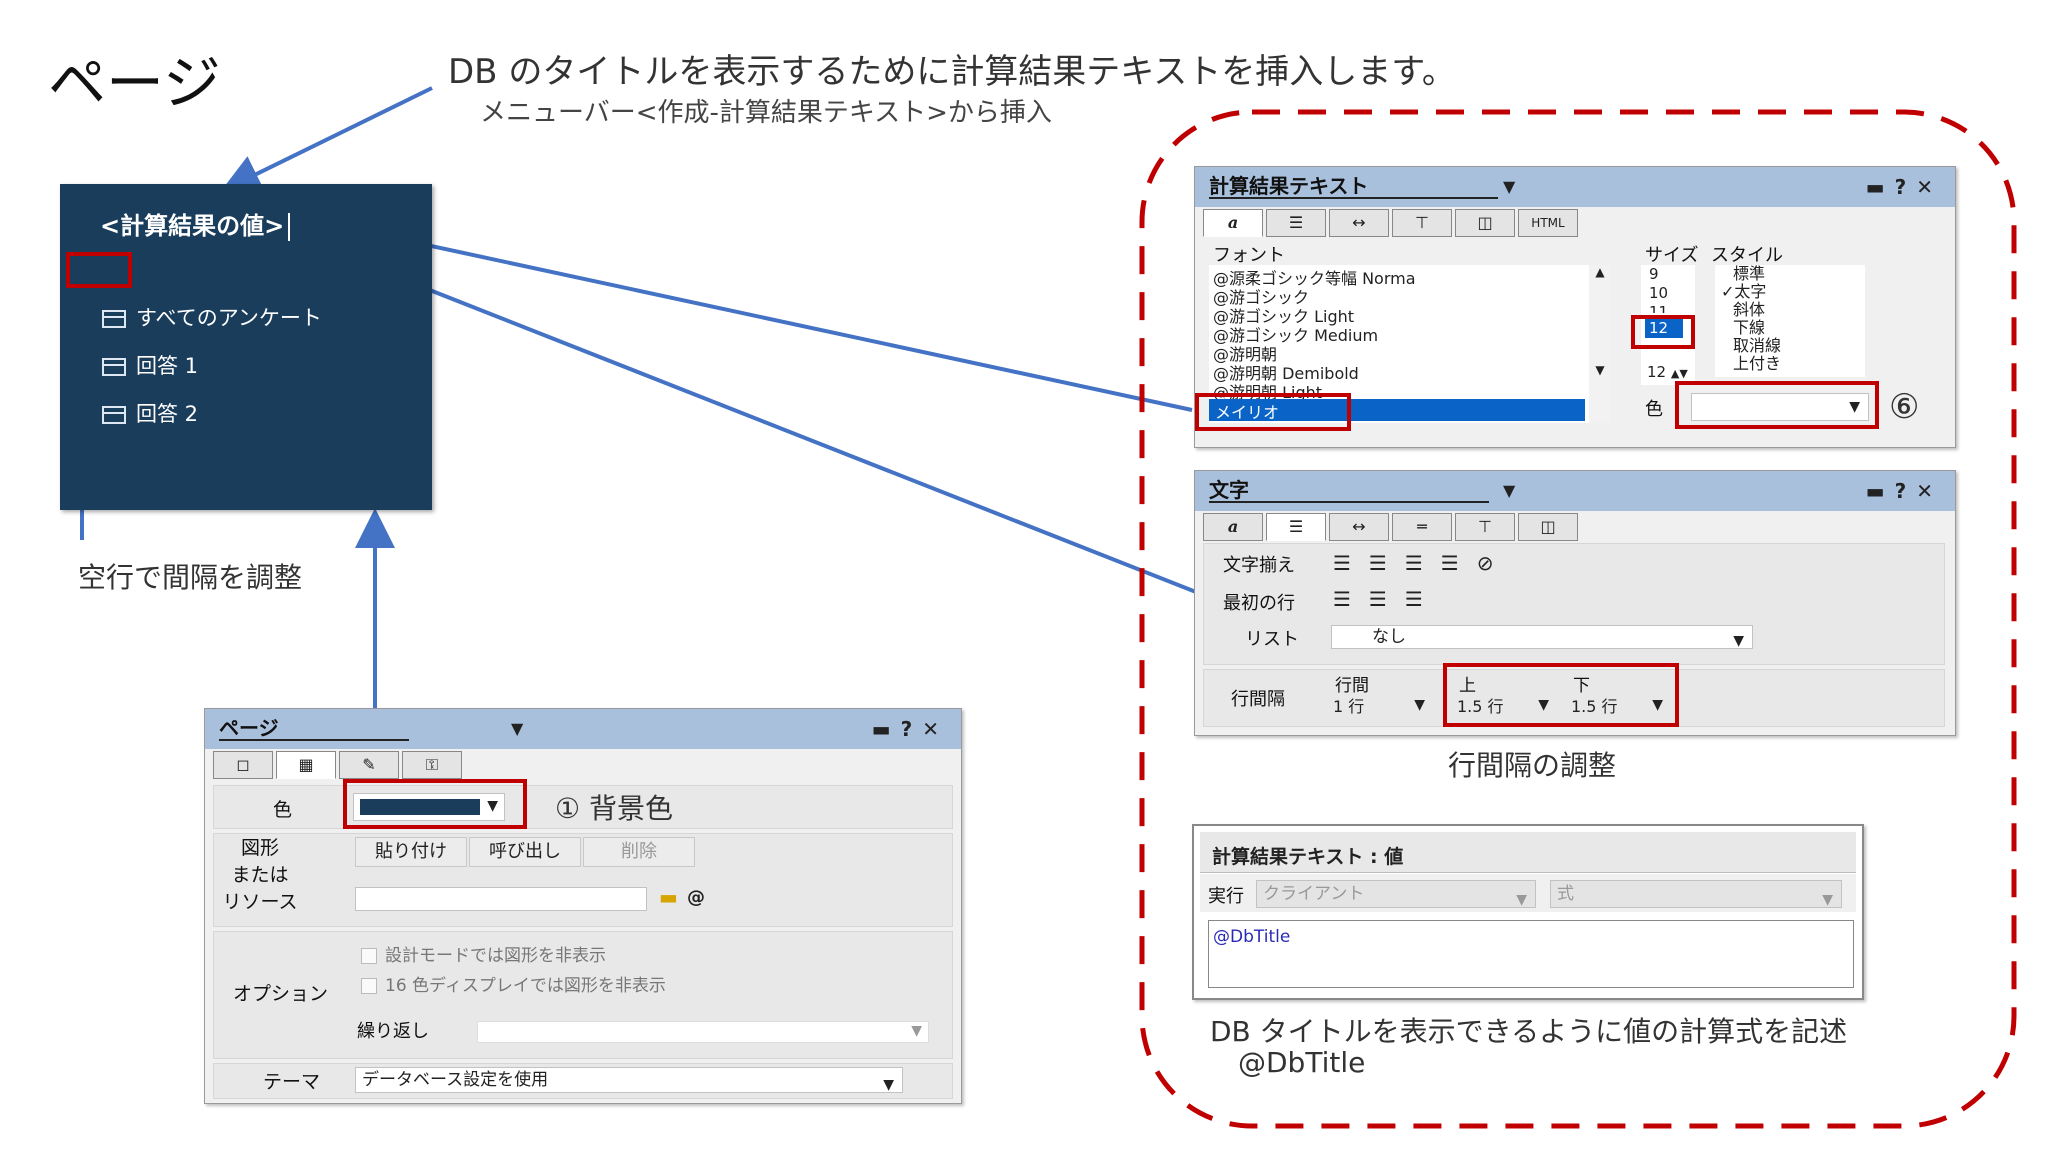 This screenshot has width=2048, height=1152. Describe the element at coordinates (212, 317) in the screenshot. I see `preview-item: すべてのアンケート` at that location.